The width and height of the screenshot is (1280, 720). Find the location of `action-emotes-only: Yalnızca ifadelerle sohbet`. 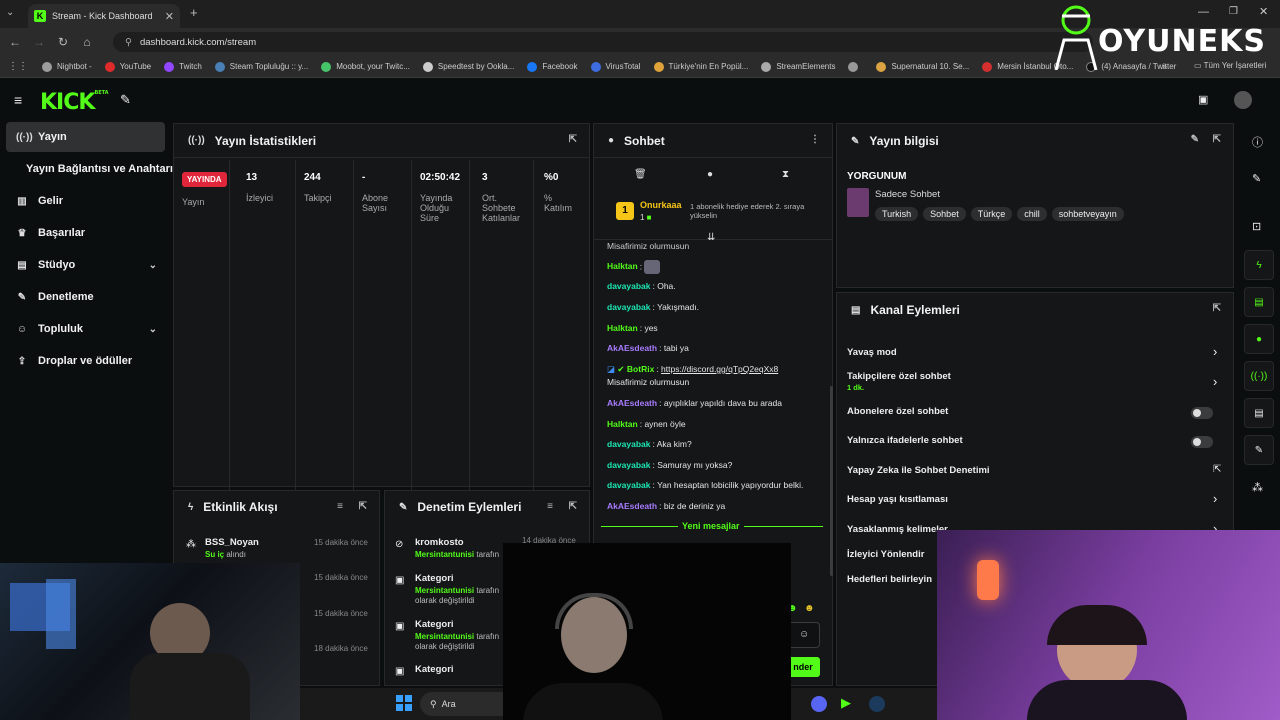

action-emotes-only: Yalnızca ifadelerle sohbet is located at coordinates (1037, 440).